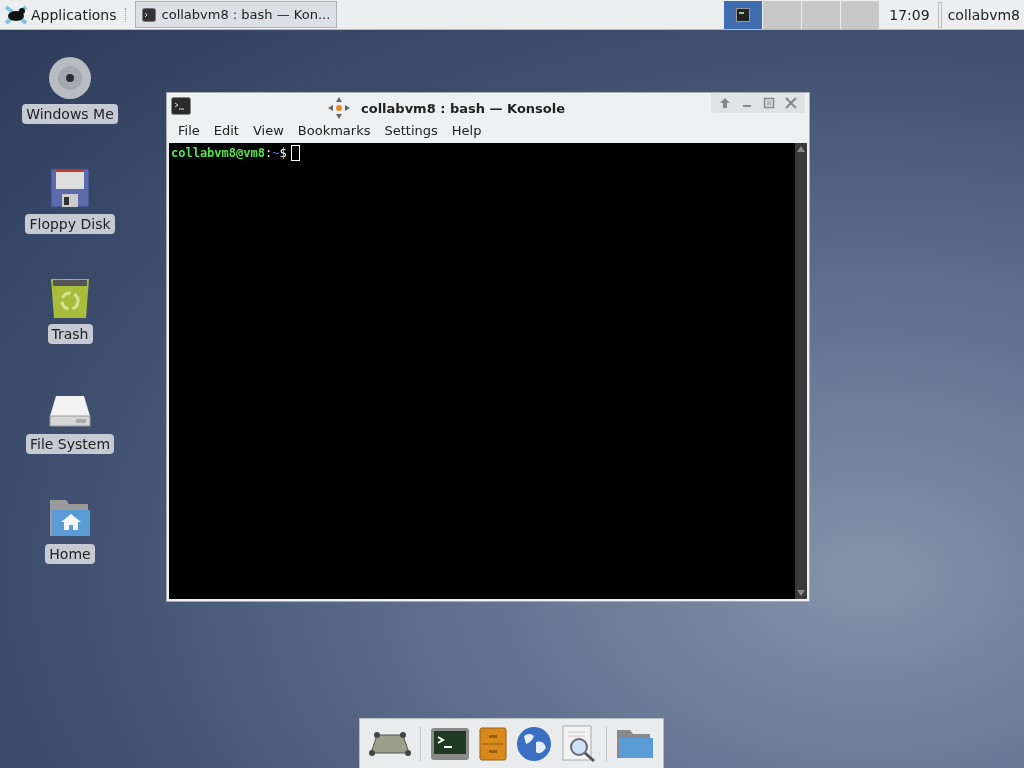 This screenshot has width=1024, height=768. What do you see at coordinates (801, 371) in the screenshot?
I see `scrollbar` at bounding box center [801, 371].